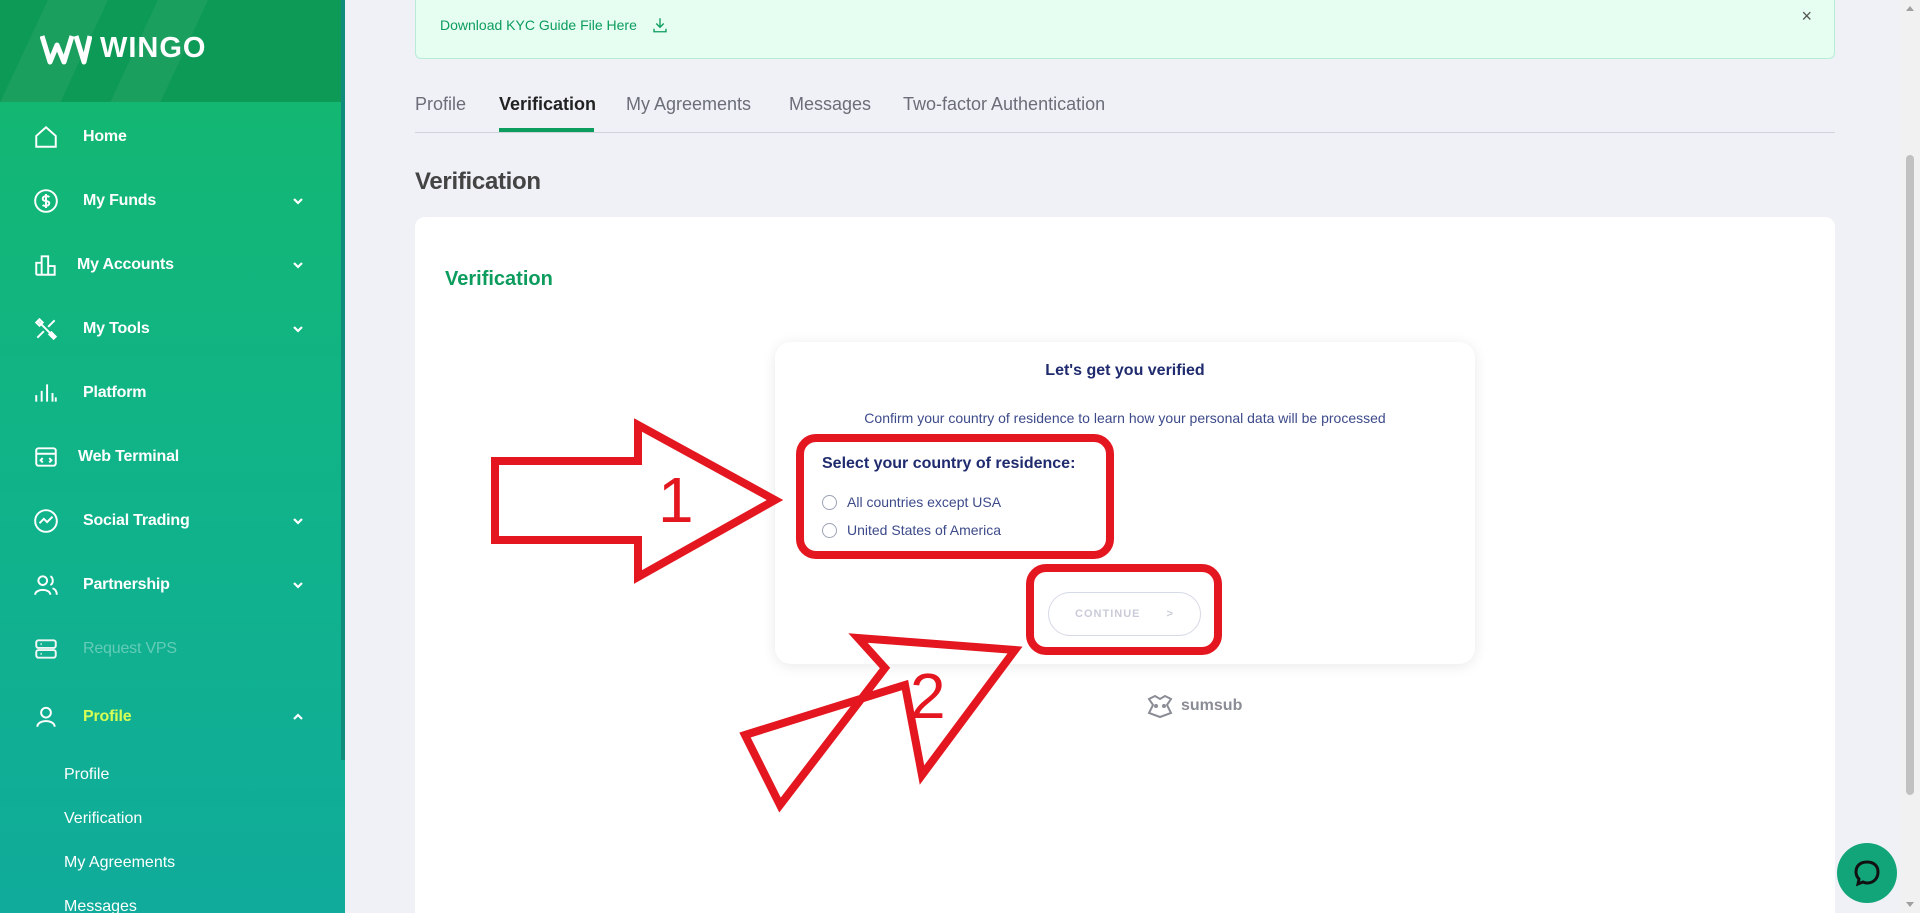 Image resolution: width=1920 pixels, height=913 pixels. What do you see at coordinates (46, 329) in the screenshot?
I see `tools-icon` at bounding box center [46, 329].